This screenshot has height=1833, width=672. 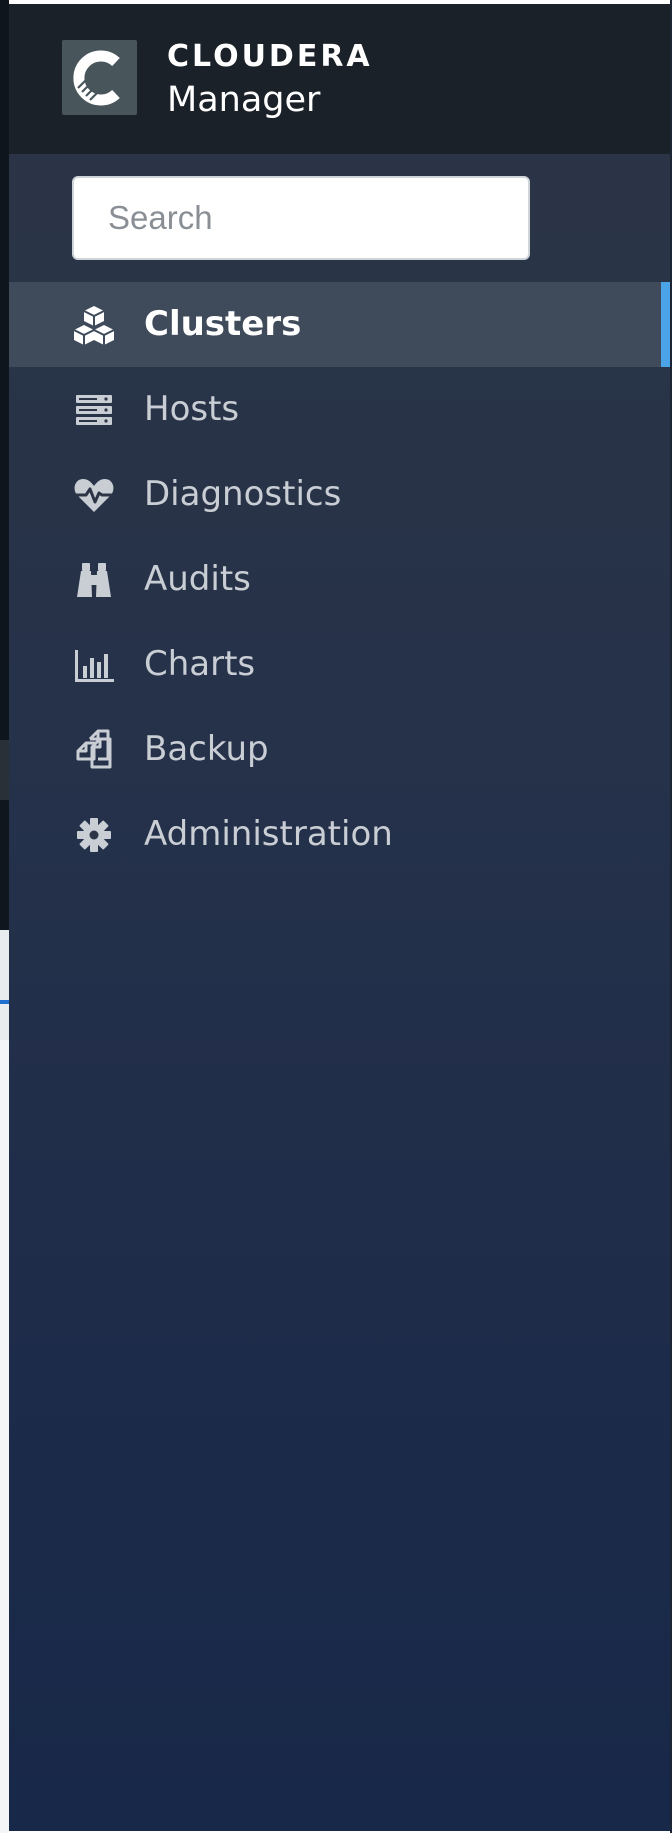 I want to click on heartbeat-icon, so click(x=94, y=495).